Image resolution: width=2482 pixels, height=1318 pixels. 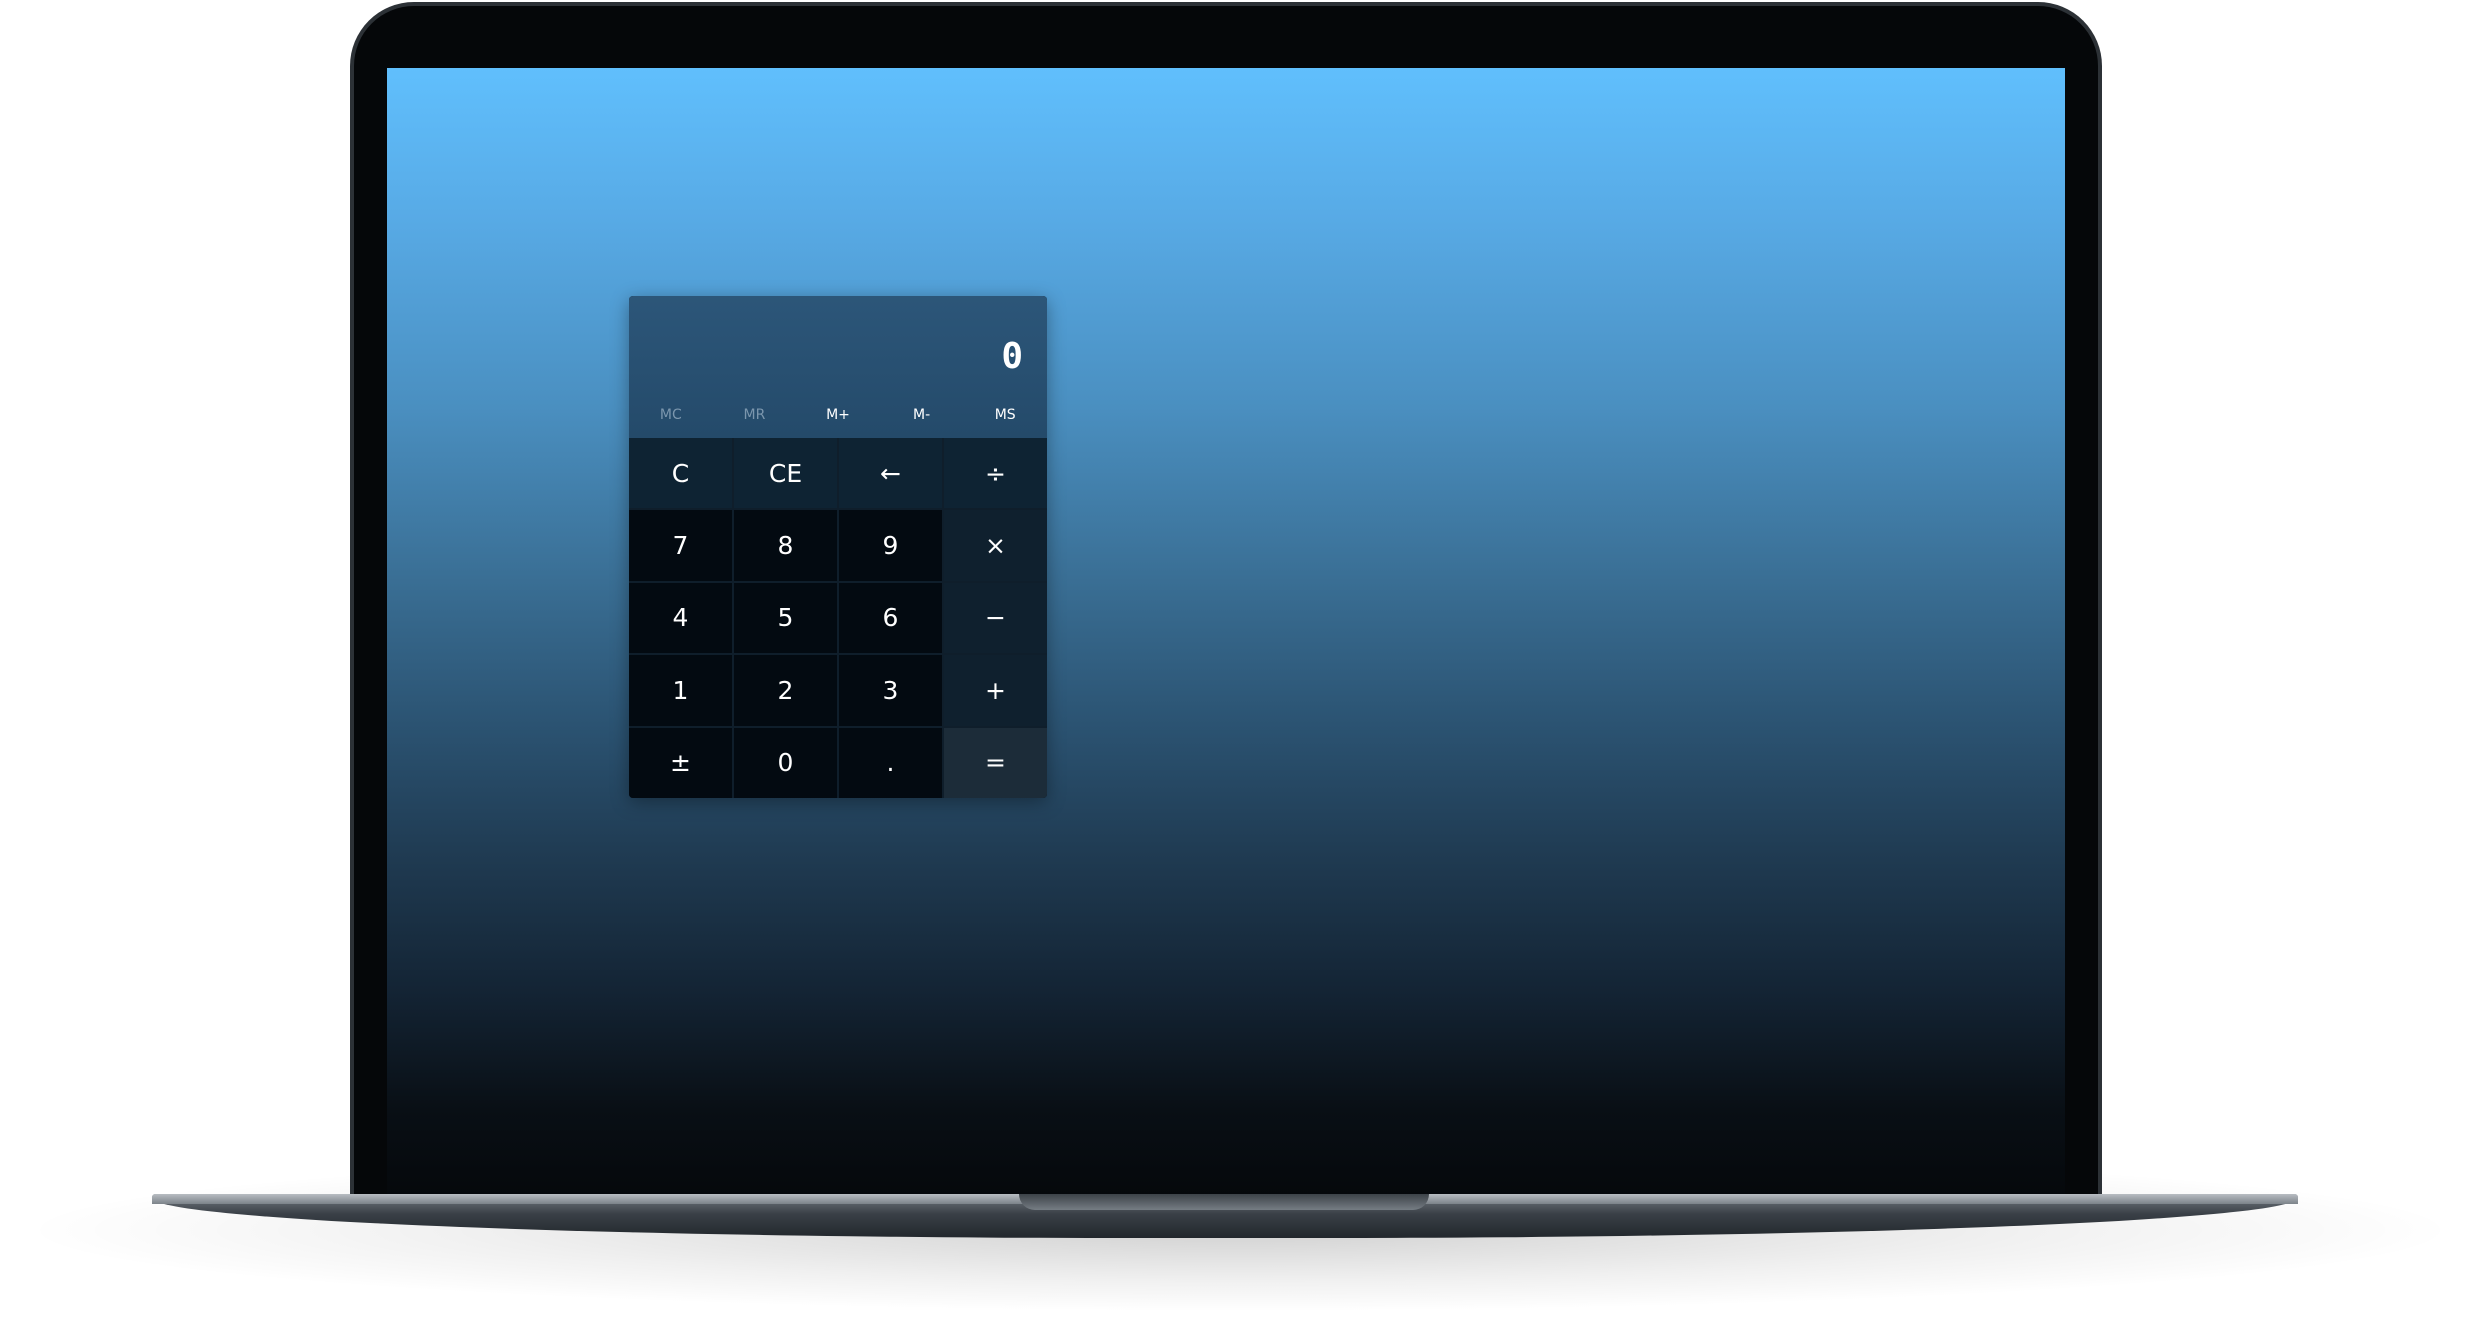 I want to click on memory-add-button: M+, so click(x=838, y=415).